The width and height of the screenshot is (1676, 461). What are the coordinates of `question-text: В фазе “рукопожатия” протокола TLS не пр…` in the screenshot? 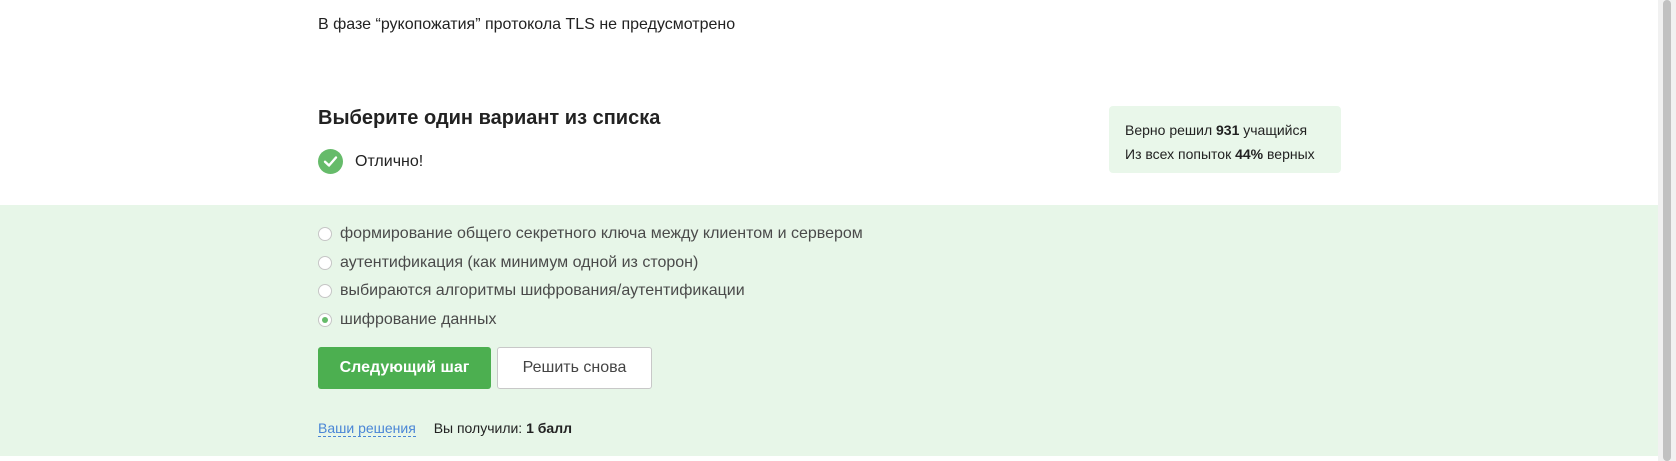 It's located at (527, 24).